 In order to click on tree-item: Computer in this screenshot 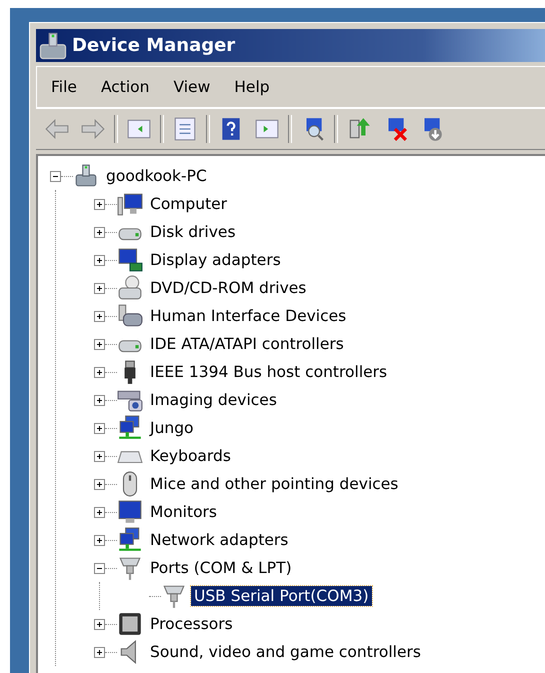, I will do `click(188, 204)`.